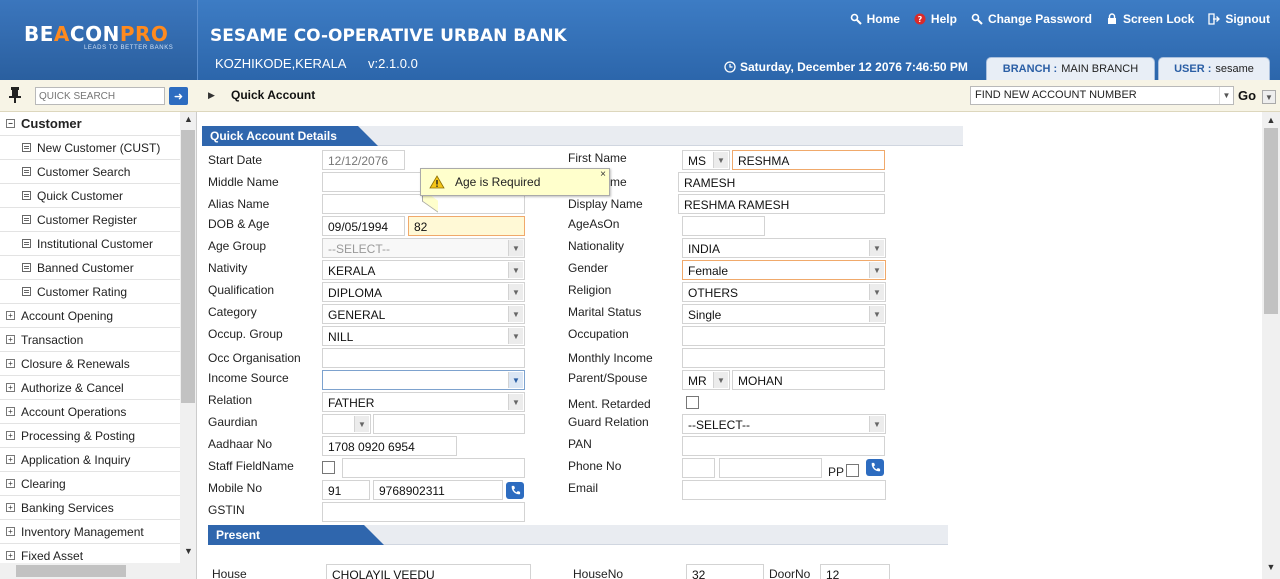 The height and width of the screenshot is (579, 1280). What do you see at coordinates (96, 34) in the screenshot?
I see `logo-text: BEACONPRO` at bounding box center [96, 34].